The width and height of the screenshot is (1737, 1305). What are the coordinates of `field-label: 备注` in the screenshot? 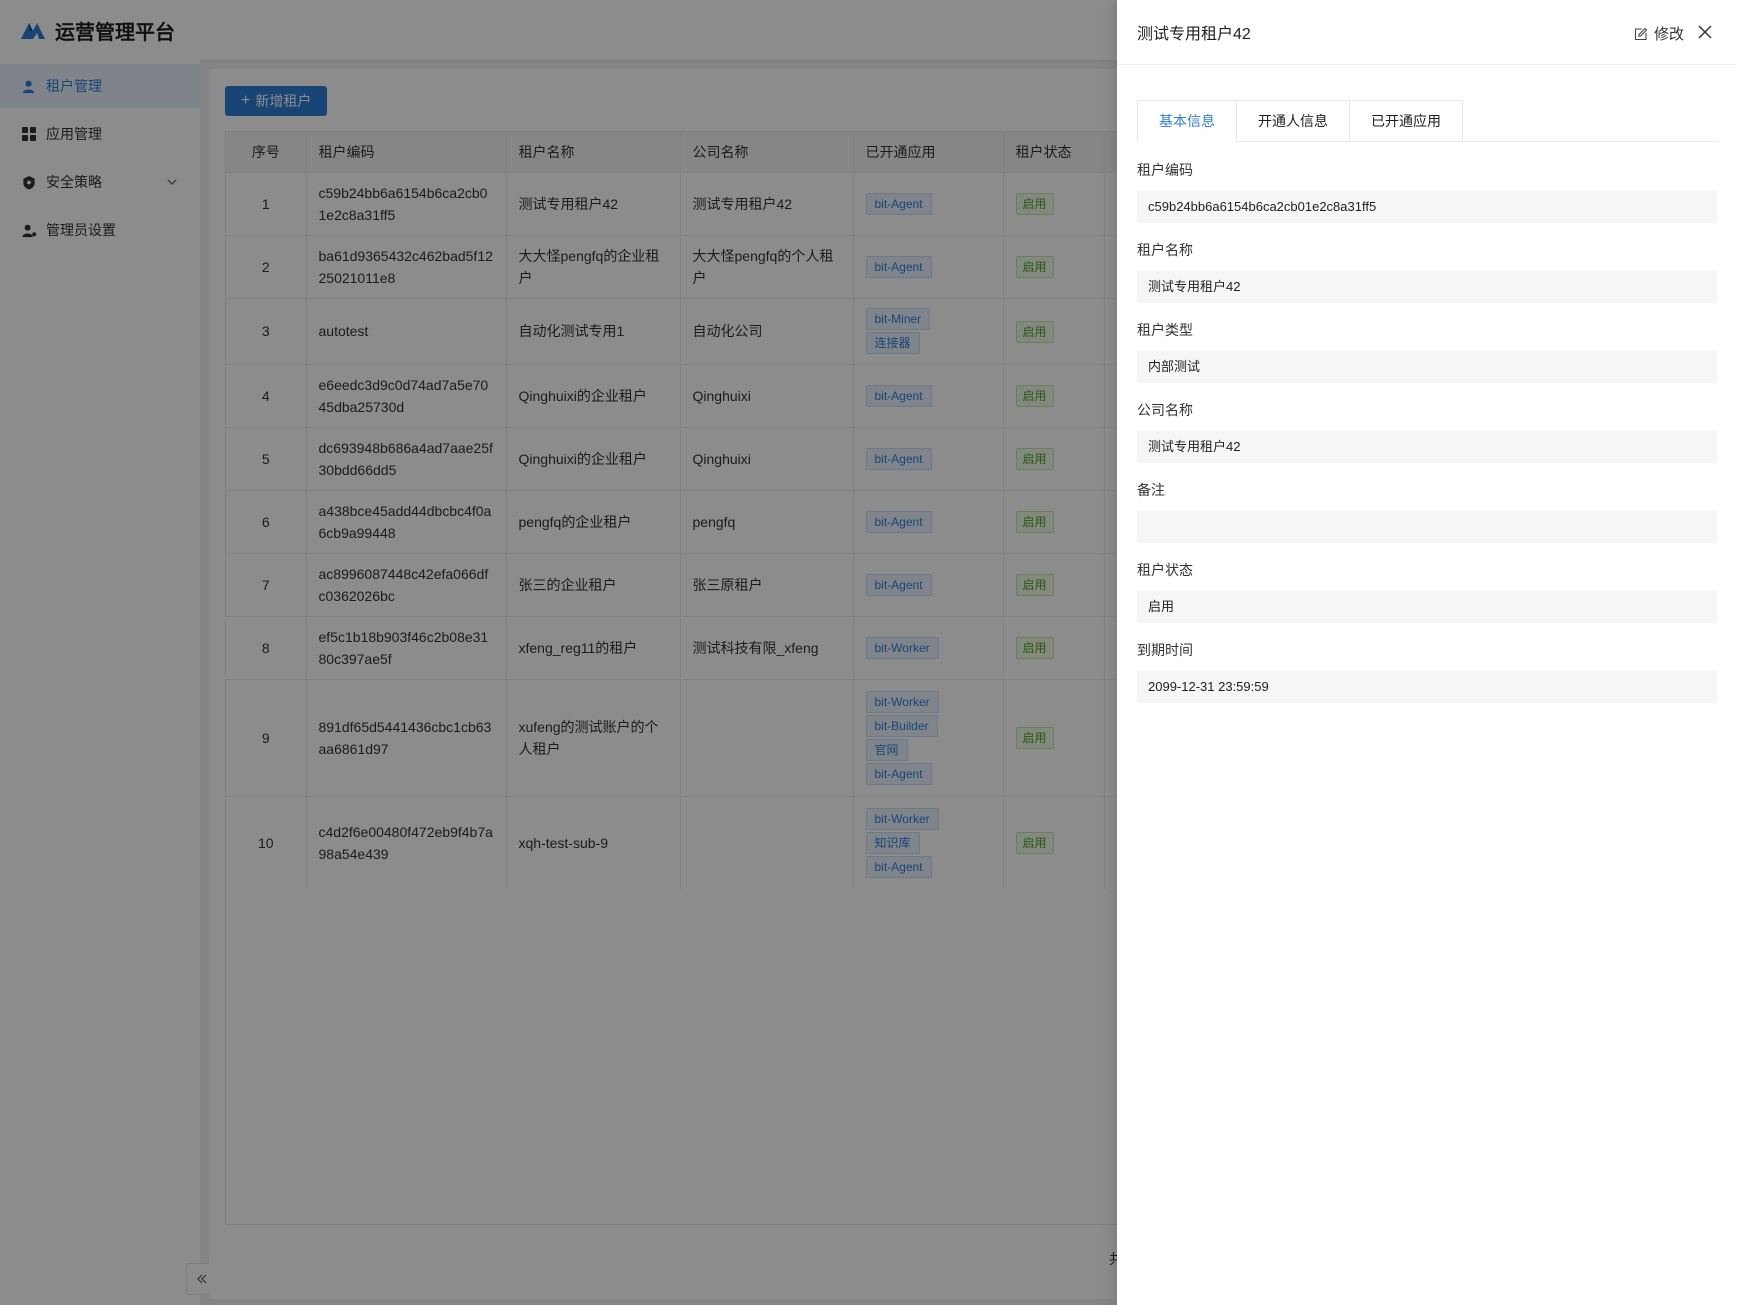 It's located at (1151, 490).